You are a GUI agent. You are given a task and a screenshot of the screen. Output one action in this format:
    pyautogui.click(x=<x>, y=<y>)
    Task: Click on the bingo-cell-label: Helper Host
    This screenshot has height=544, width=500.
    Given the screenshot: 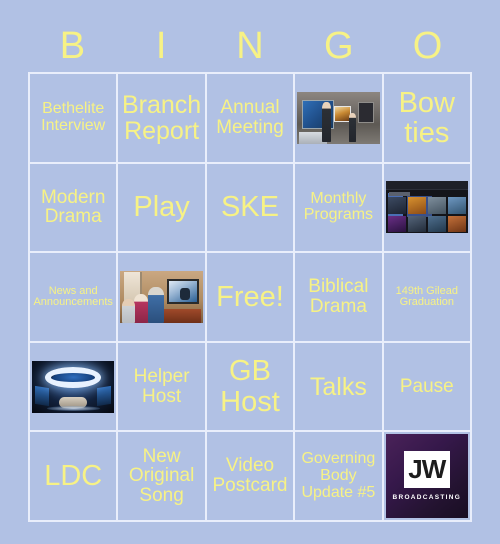 What is the action you would take?
    pyautogui.click(x=161, y=386)
    